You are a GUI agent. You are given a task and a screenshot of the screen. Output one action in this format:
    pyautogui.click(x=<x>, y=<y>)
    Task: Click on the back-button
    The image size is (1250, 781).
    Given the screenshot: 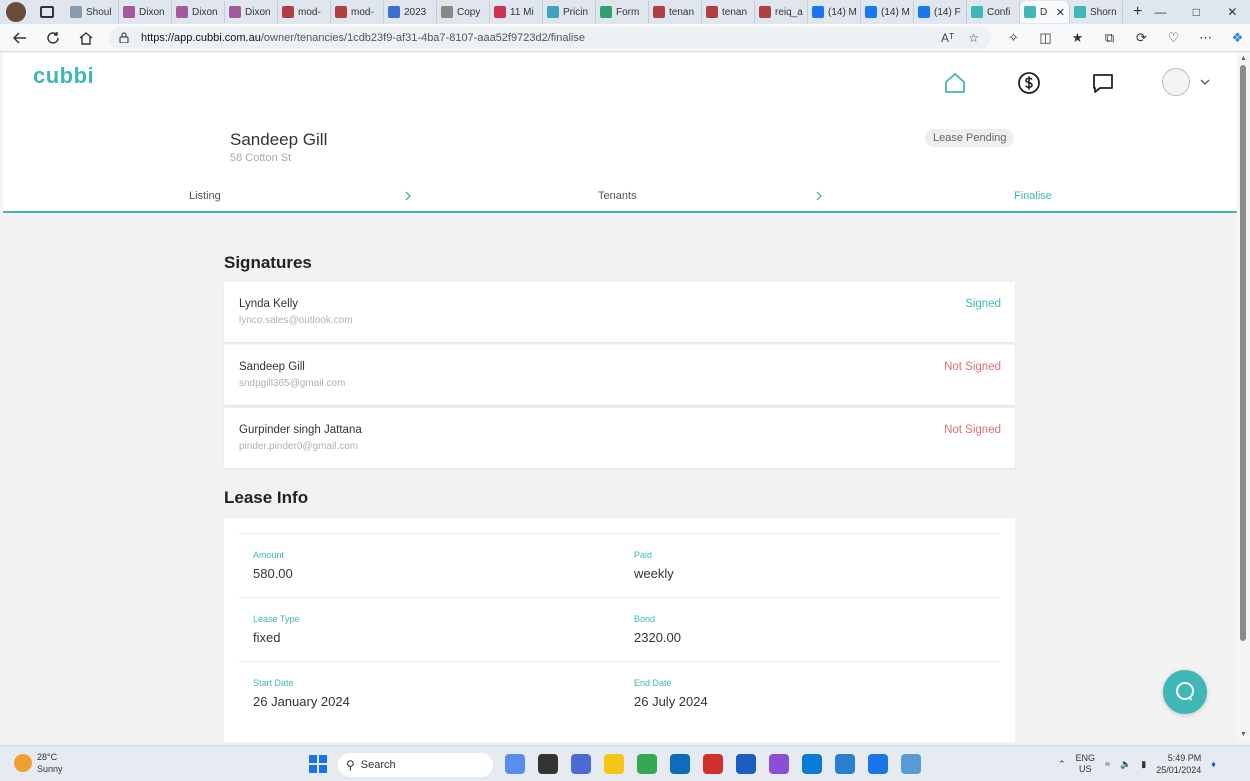 What is the action you would take?
    pyautogui.click(x=20, y=38)
    